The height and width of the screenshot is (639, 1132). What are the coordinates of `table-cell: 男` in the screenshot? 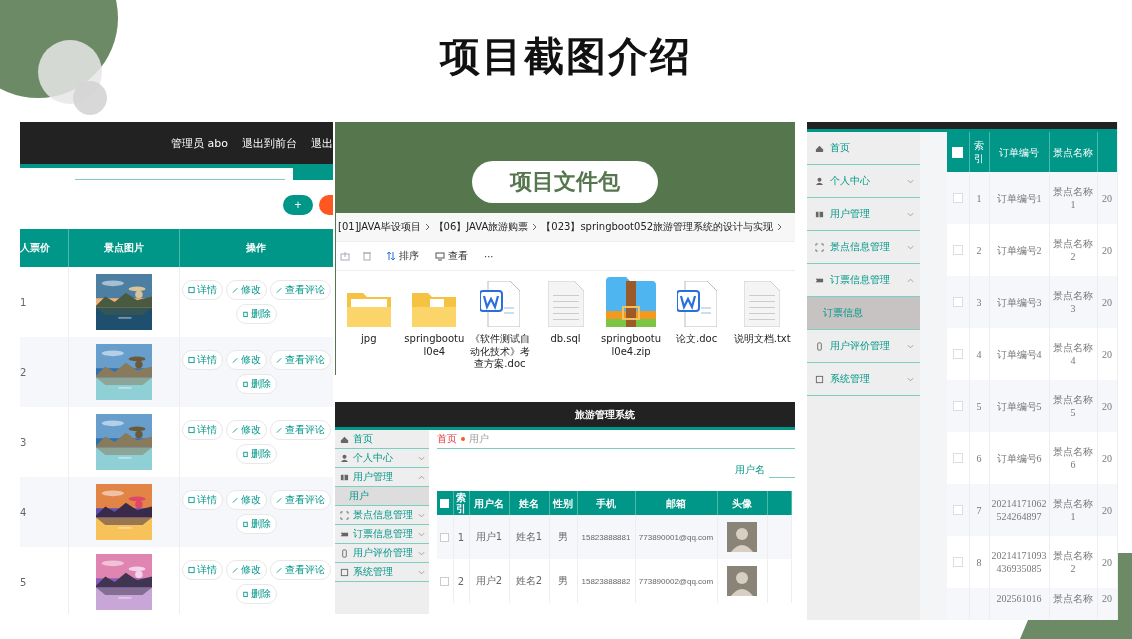 It's located at (563, 536).